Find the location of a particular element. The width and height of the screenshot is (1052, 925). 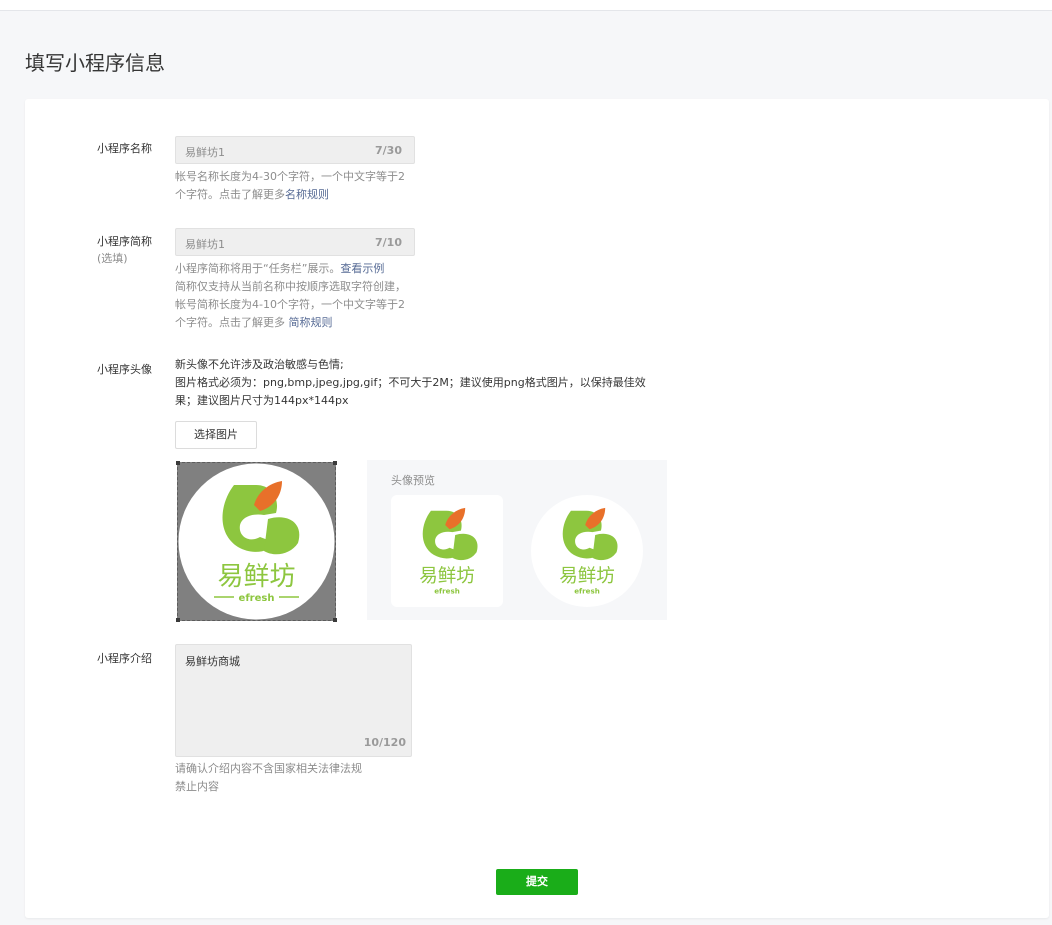

avatar-crop-area: 易鲜坊 efresh is located at coordinates (256, 541).